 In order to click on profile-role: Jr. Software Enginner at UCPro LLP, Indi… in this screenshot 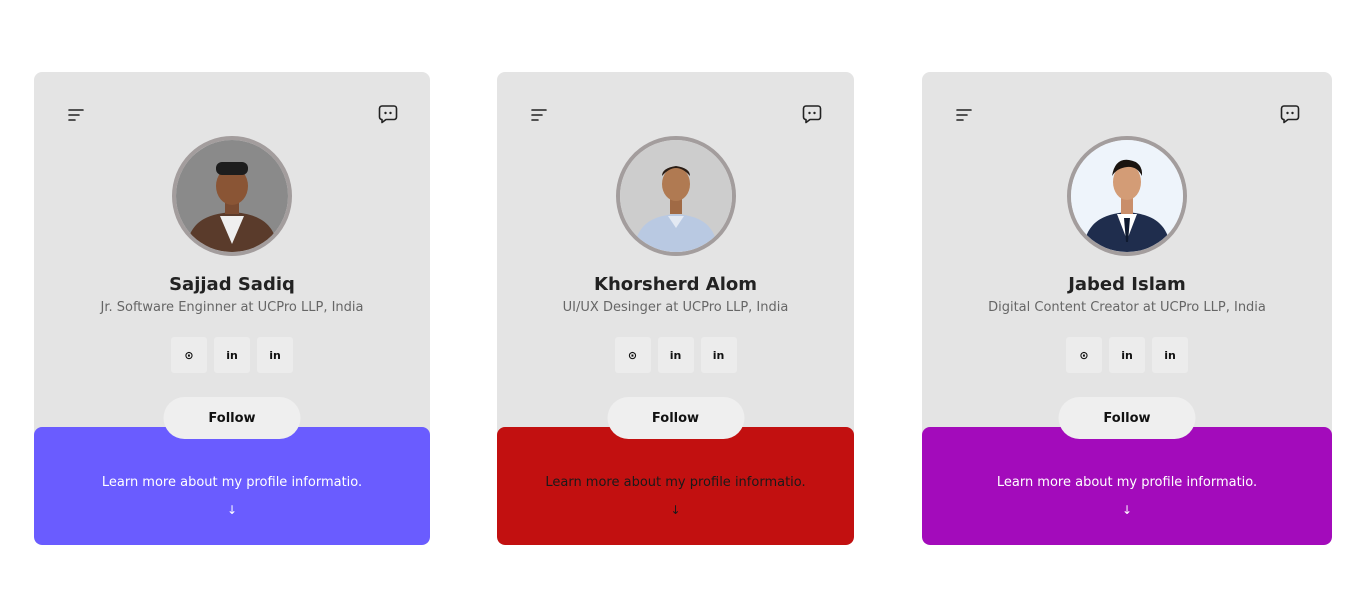, I will do `click(232, 307)`.